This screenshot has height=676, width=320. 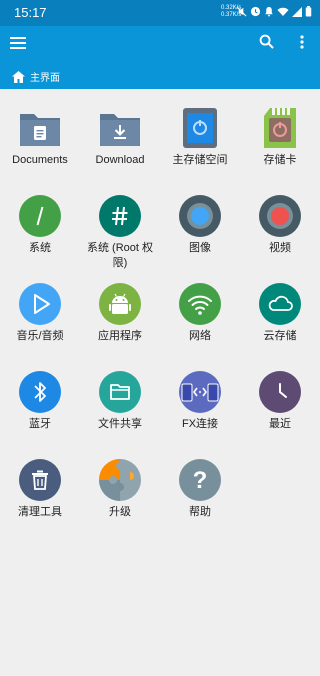 I want to click on item-videos: 视频, so click(x=280, y=225).